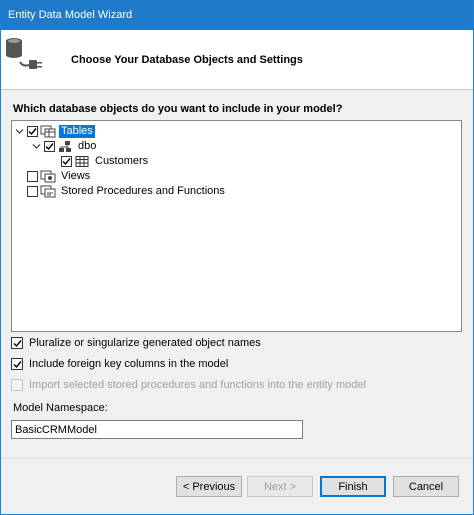  What do you see at coordinates (129, 364) in the screenshot?
I see `foreign-keys-label: Include foreign key columns in the model` at bounding box center [129, 364].